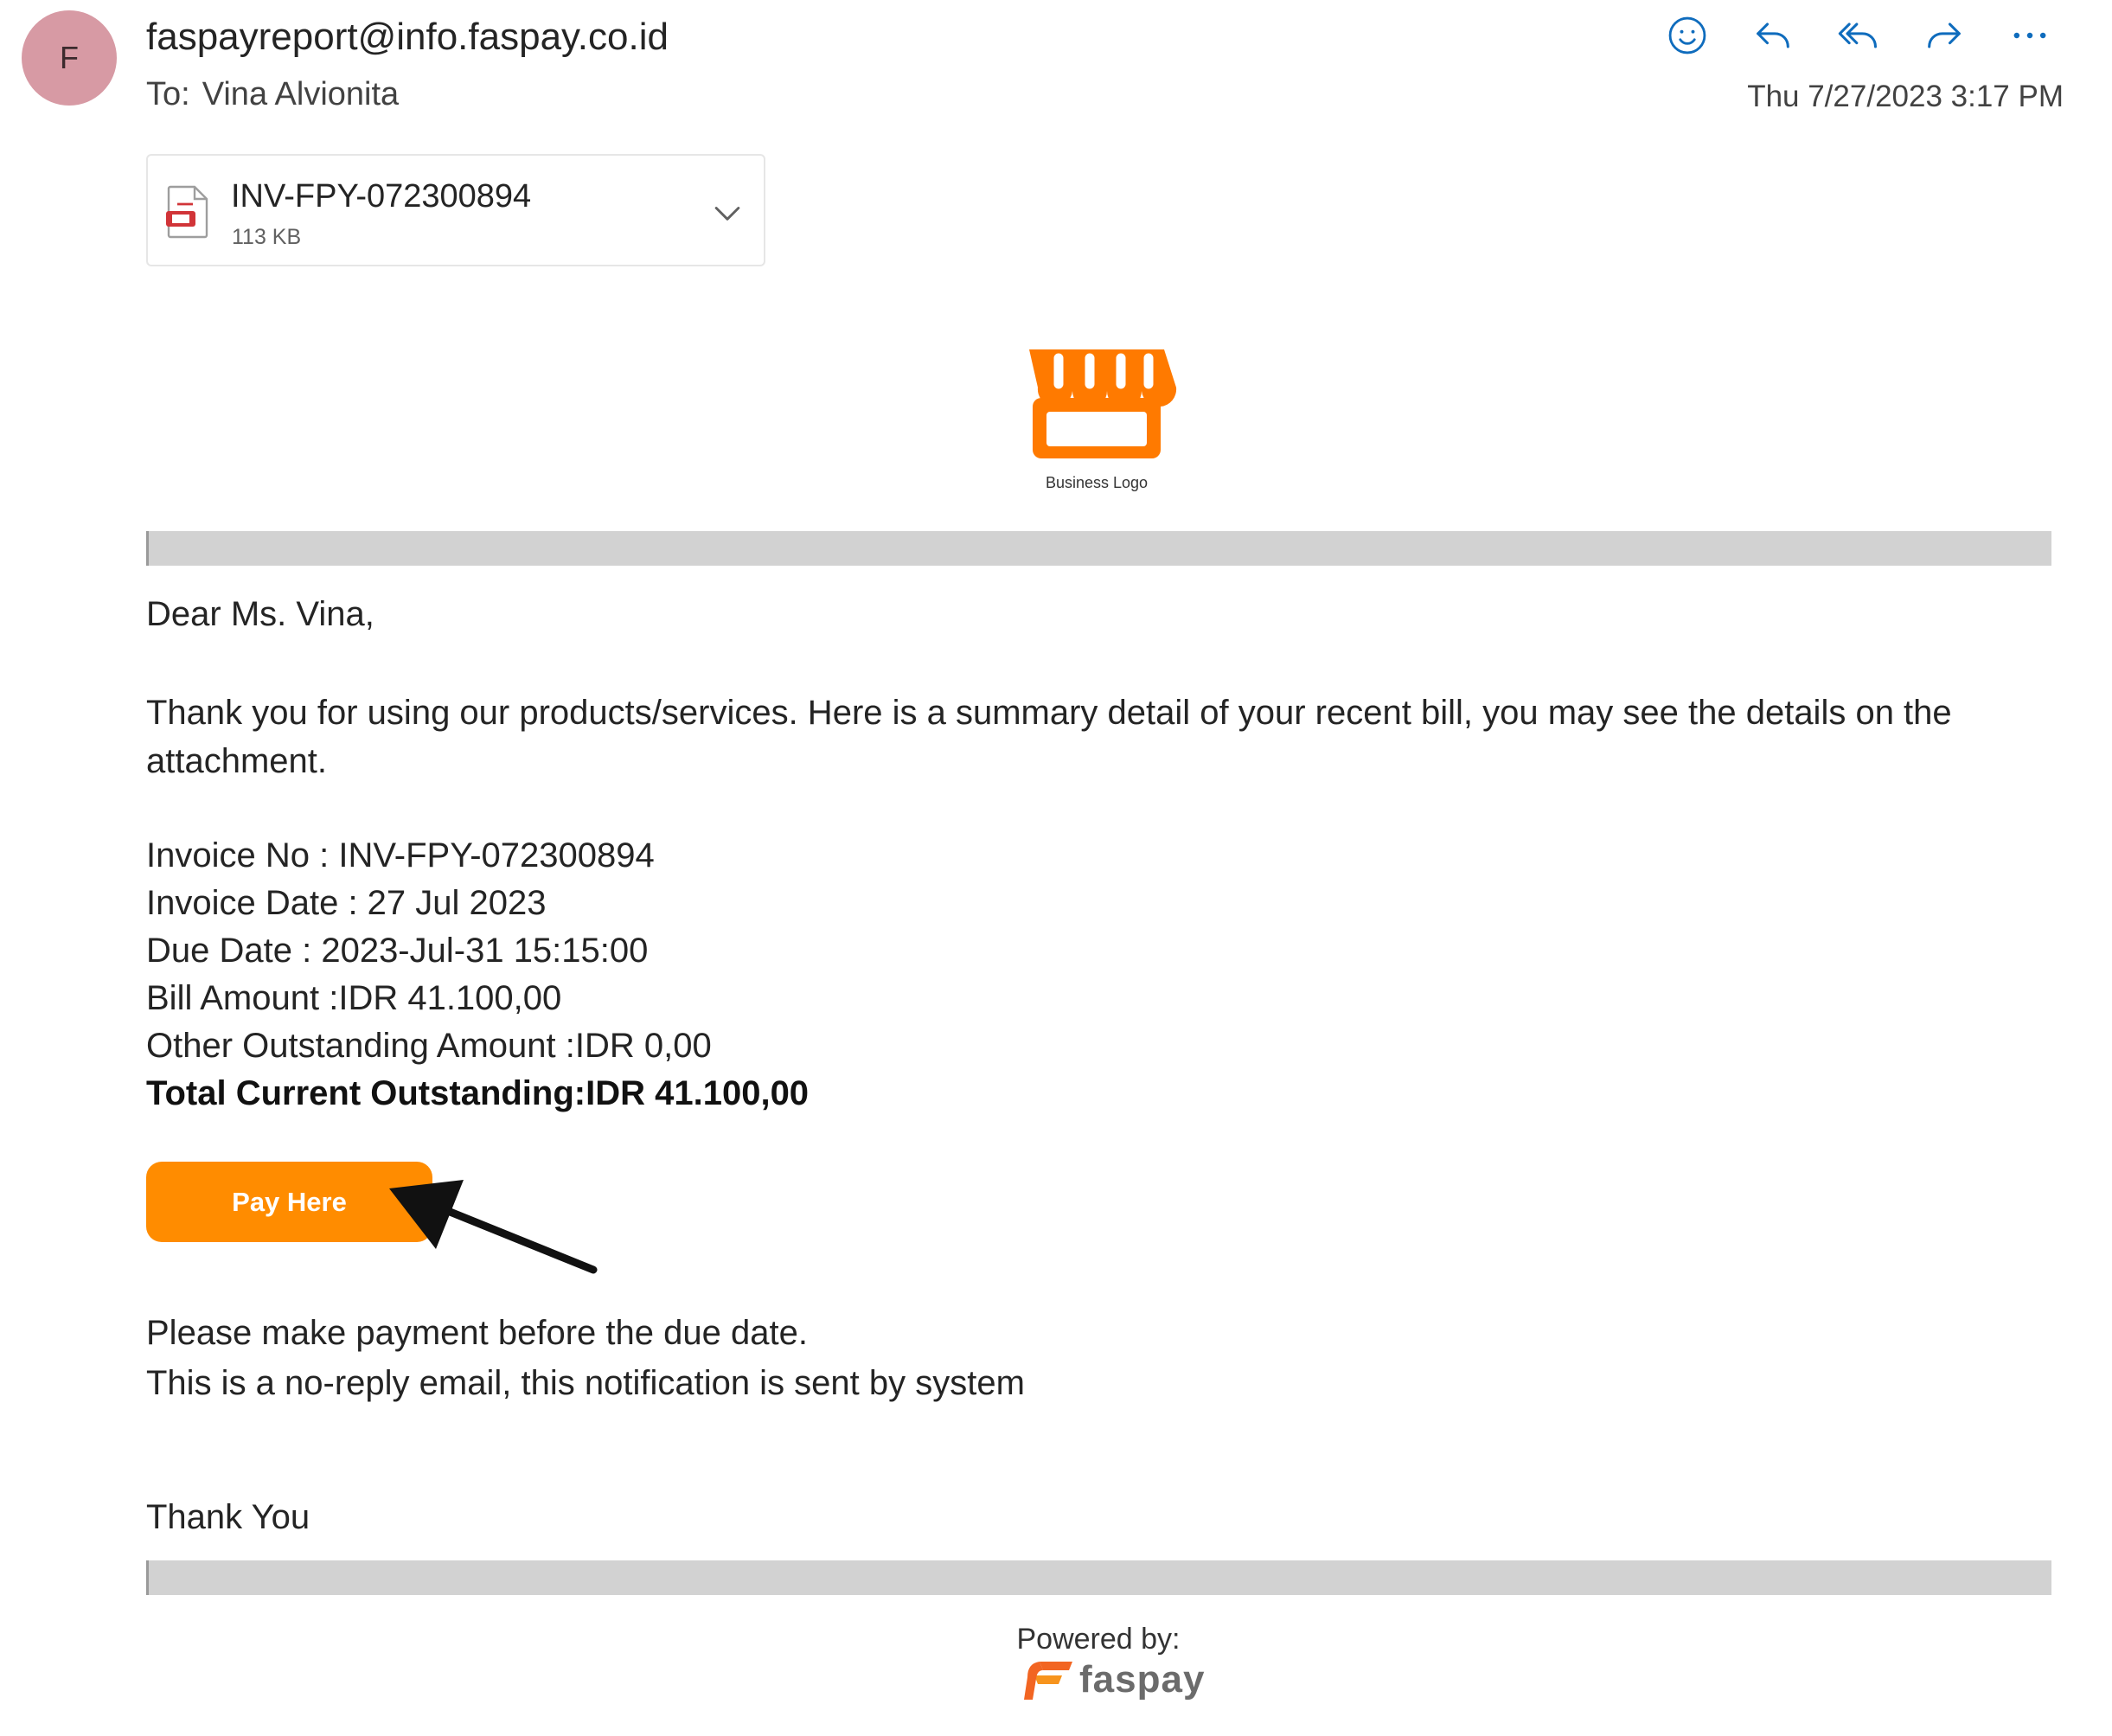 This screenshot has width=2112, height=1736. Describe the element at coordinates (429, 1046) in the screenshot. I see `other-outstanding-amount: Other Outstanding Amount :IDR 0,00` at that location.